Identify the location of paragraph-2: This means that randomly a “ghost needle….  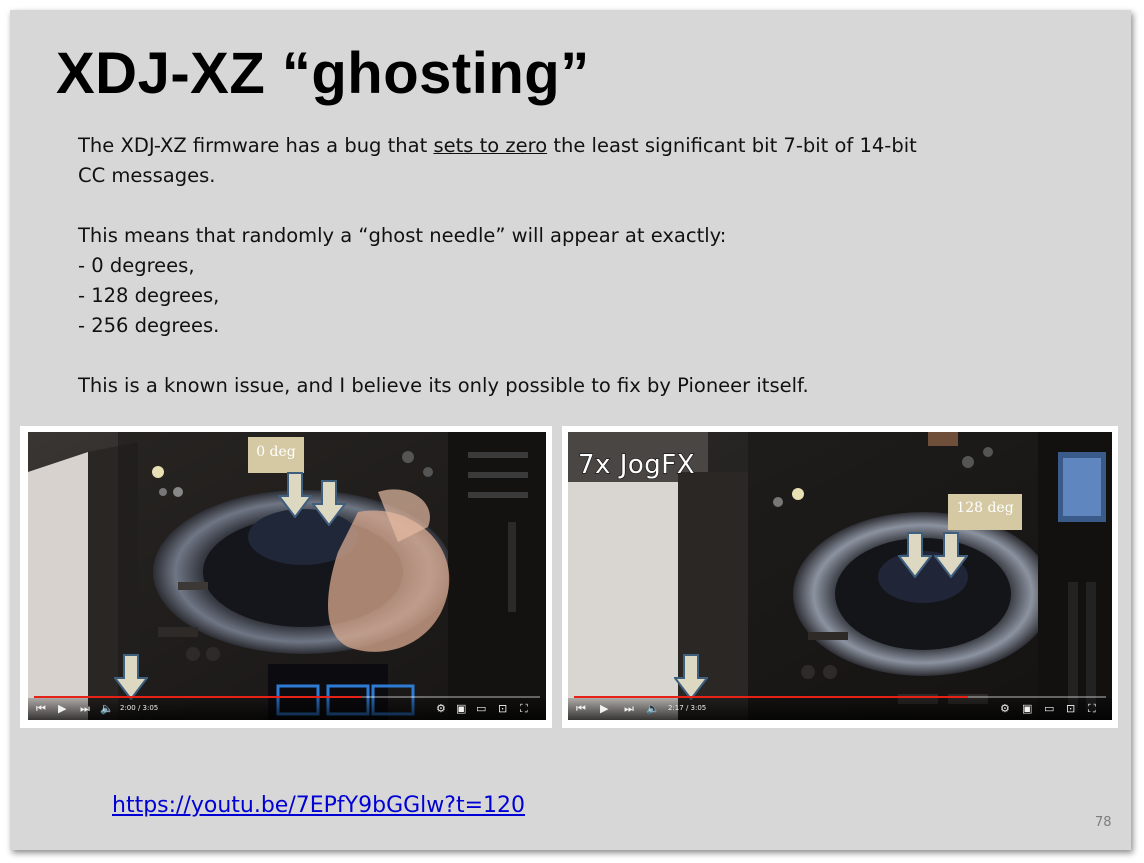
(402, 235).